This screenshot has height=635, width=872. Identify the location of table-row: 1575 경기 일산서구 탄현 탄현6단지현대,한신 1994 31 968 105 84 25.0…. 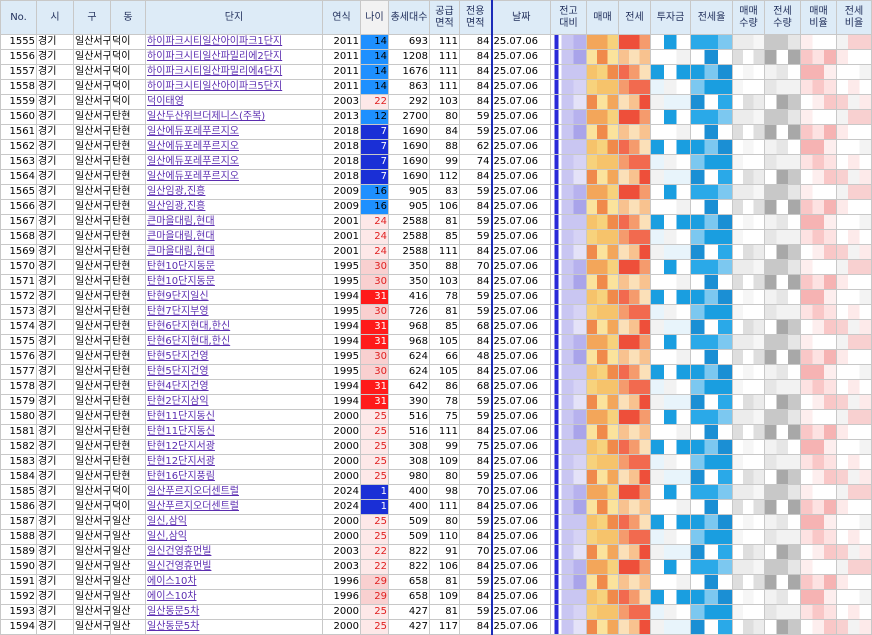
(436, 342).